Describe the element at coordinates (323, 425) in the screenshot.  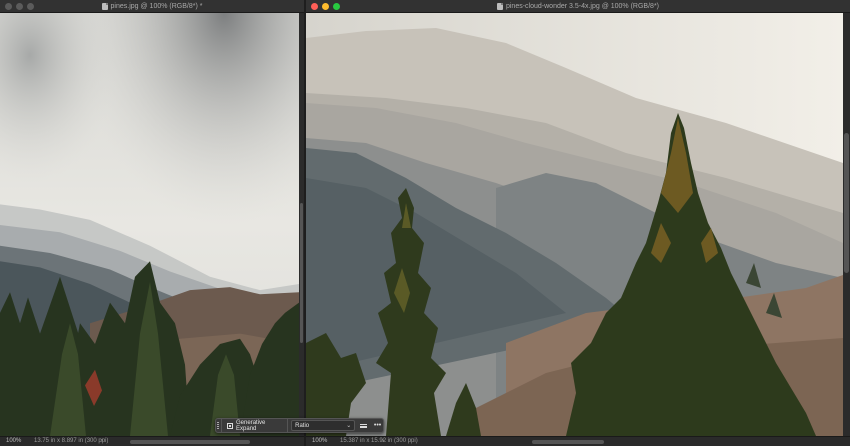
I see `ratio-dropdown: Ratio ⌄` at that location.